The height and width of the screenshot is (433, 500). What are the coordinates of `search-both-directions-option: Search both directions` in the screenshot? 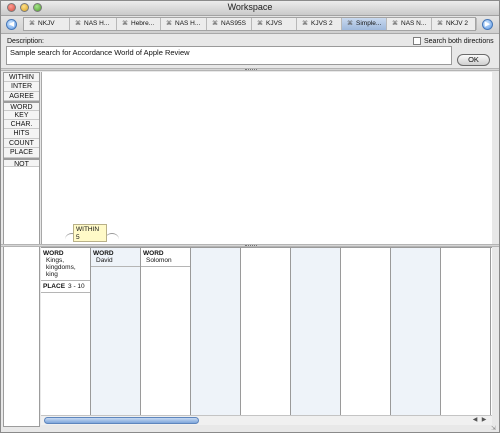 It's located at (453, 41).